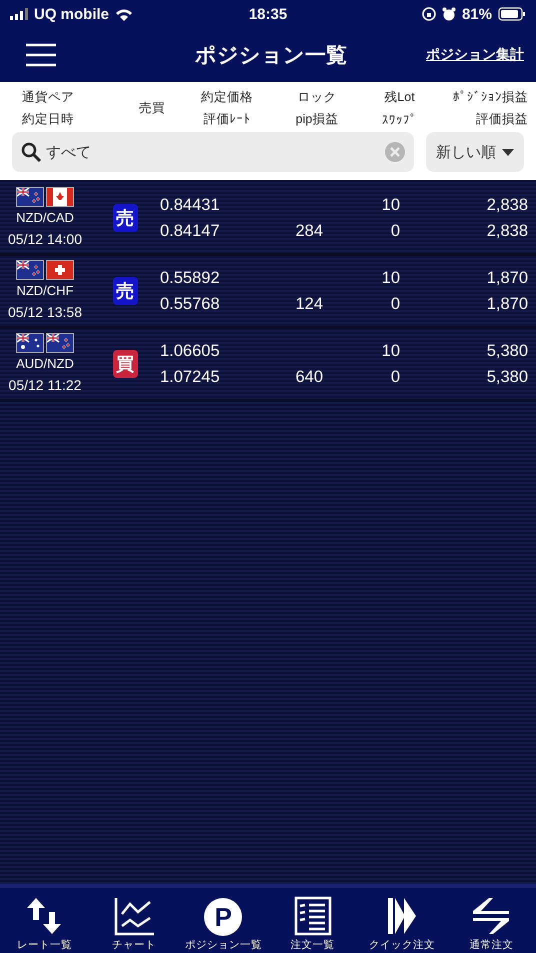 The image size is (536, 953). I want to click on position-pnl: 1,870, so click(507, 278).